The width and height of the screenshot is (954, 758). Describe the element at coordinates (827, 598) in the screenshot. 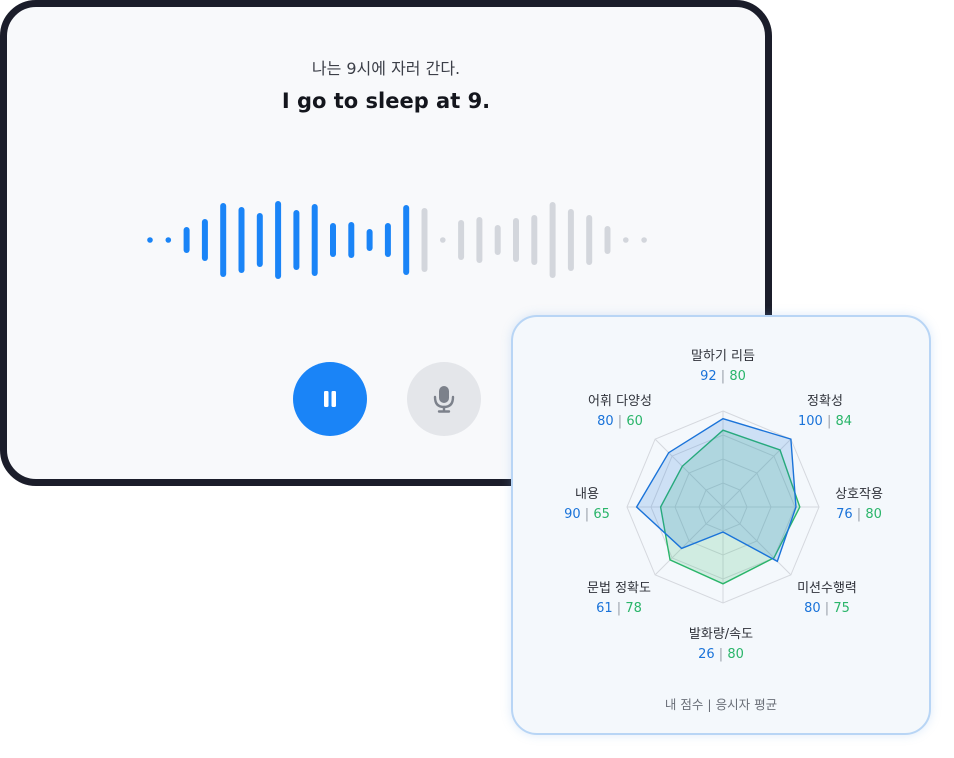

I see `axis-mission: 미션수행력 80 | 75` at that location.